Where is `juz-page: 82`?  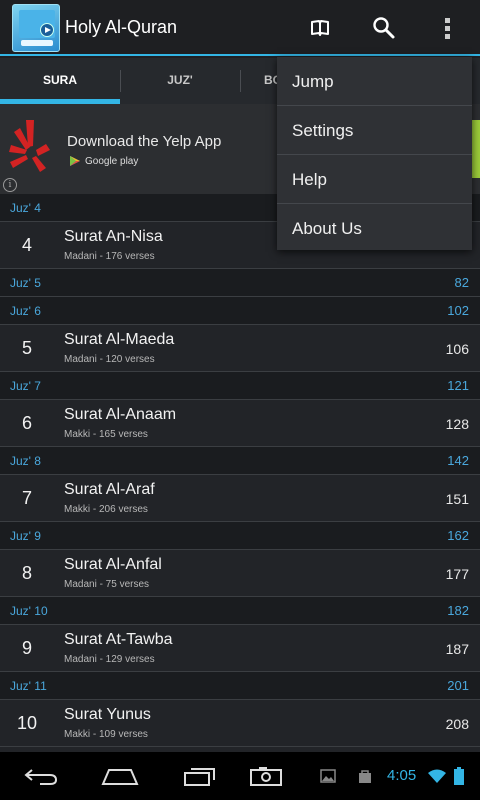 juz-page: 82 is located at coordinates (461, 282).